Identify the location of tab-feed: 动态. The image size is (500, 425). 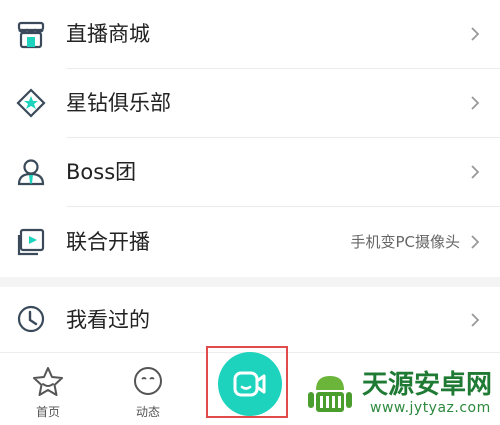
(148, 392).